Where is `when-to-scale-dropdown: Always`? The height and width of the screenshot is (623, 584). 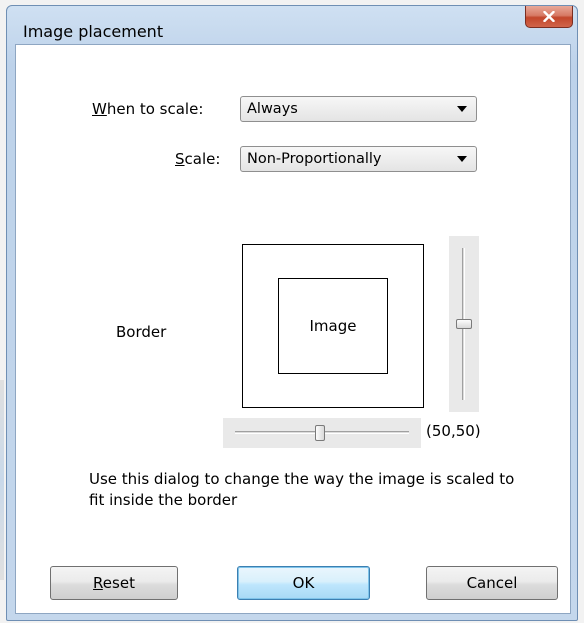 when-to-scale-dropdown: Always is located at coordinates (358, 109).